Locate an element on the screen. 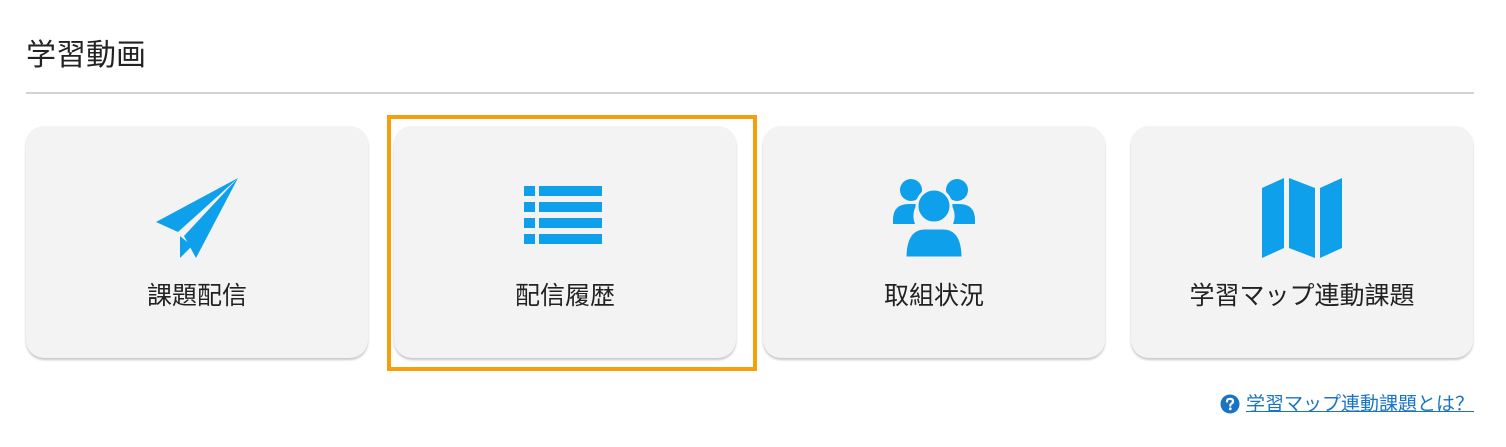  header-divider is located at coordinates (750, 93).